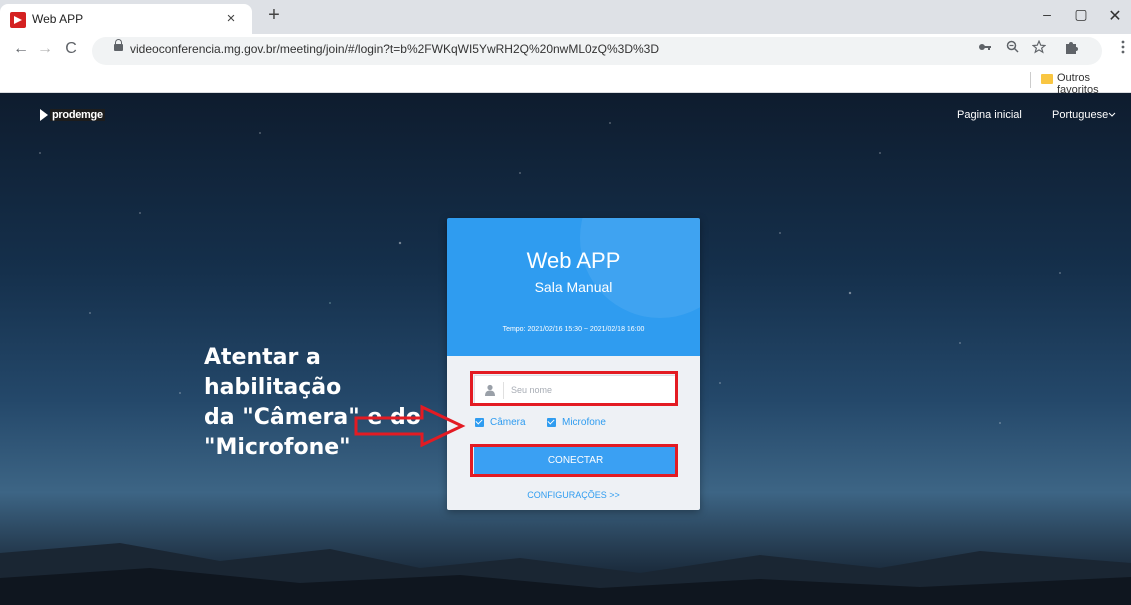 The image size is (1131, 605). What do you see at coordinates (985, 47) in the screenshot?
I see `key-icon` at bounding box center [985, 47].